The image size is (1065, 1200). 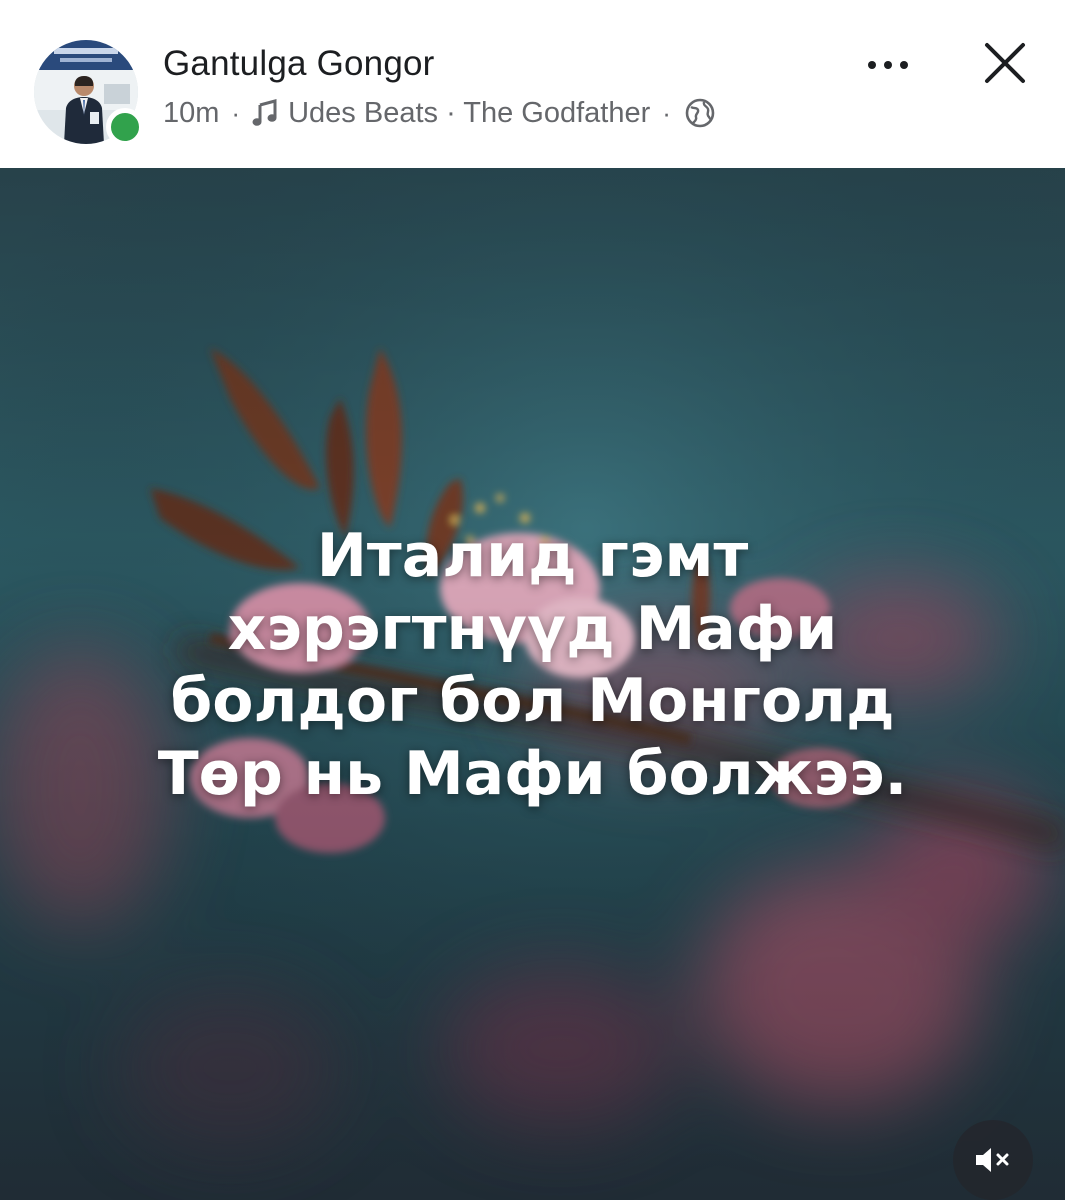 What do you see at coordinates (700, 113) in the screenshot?
I see `globe-icon` at bounding box center [700, 113].